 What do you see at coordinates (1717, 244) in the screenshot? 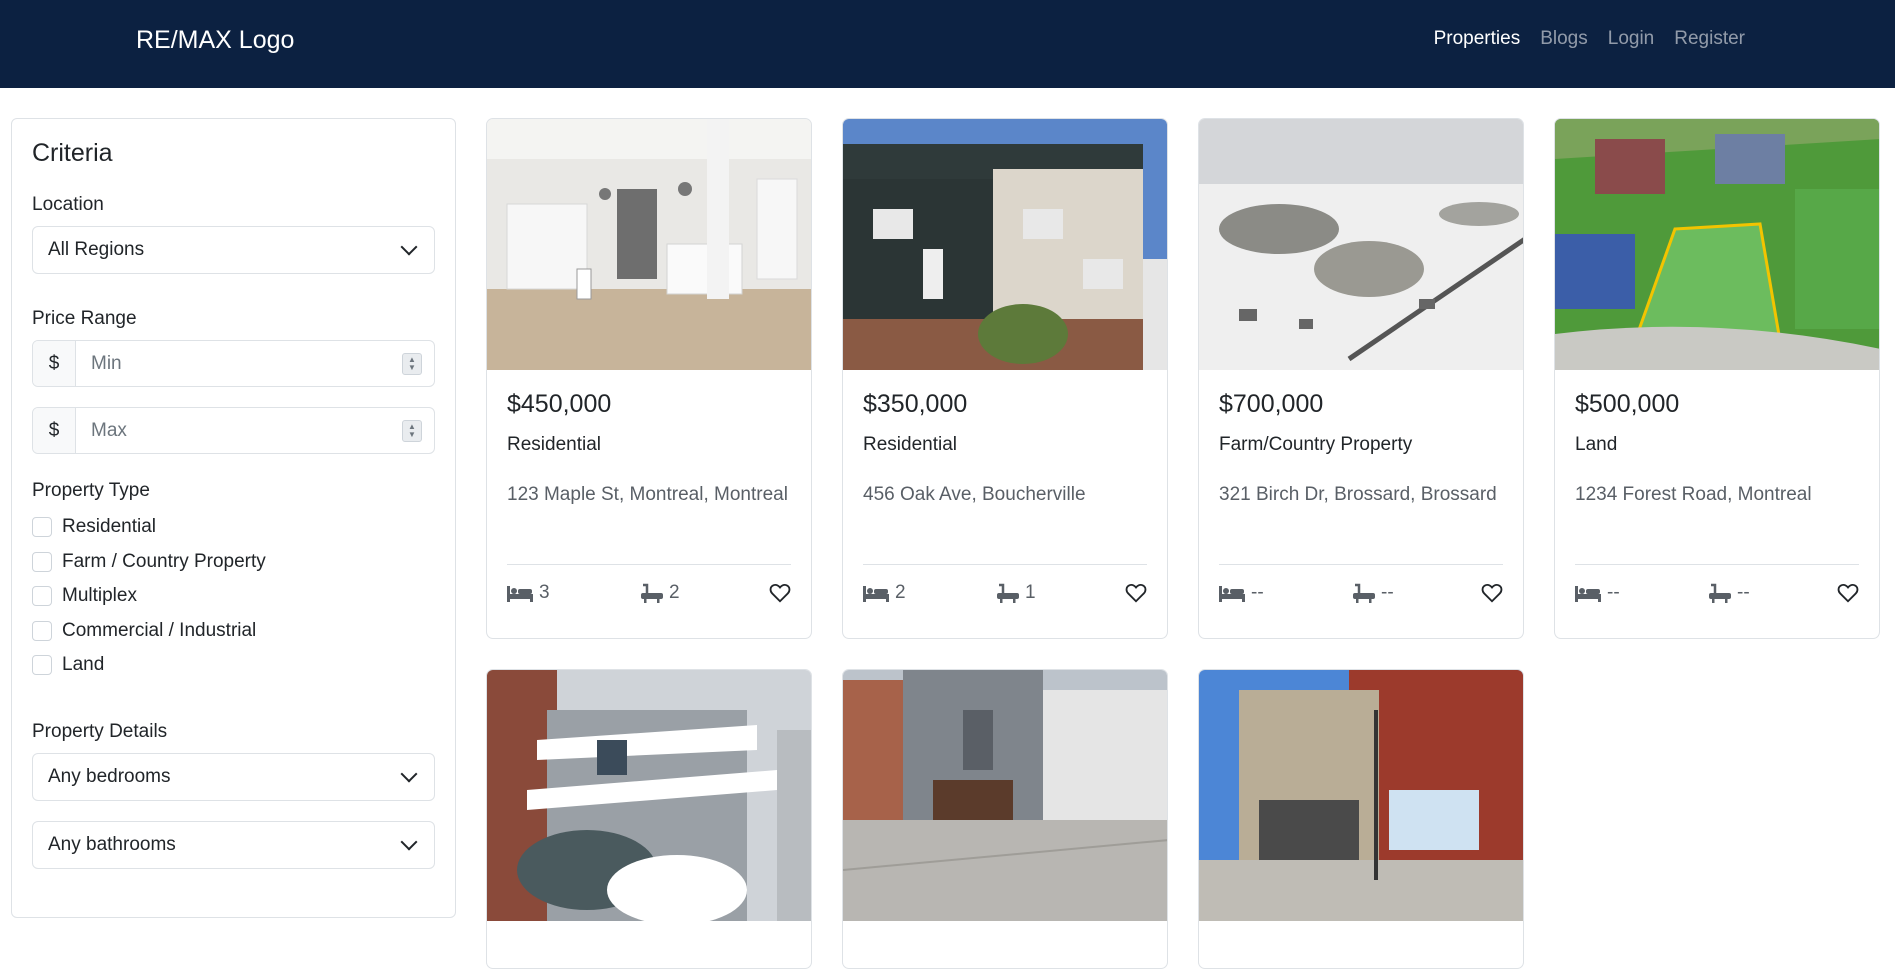
I see `listing-photo-land-aerial` at bounding box center [1717, 244].